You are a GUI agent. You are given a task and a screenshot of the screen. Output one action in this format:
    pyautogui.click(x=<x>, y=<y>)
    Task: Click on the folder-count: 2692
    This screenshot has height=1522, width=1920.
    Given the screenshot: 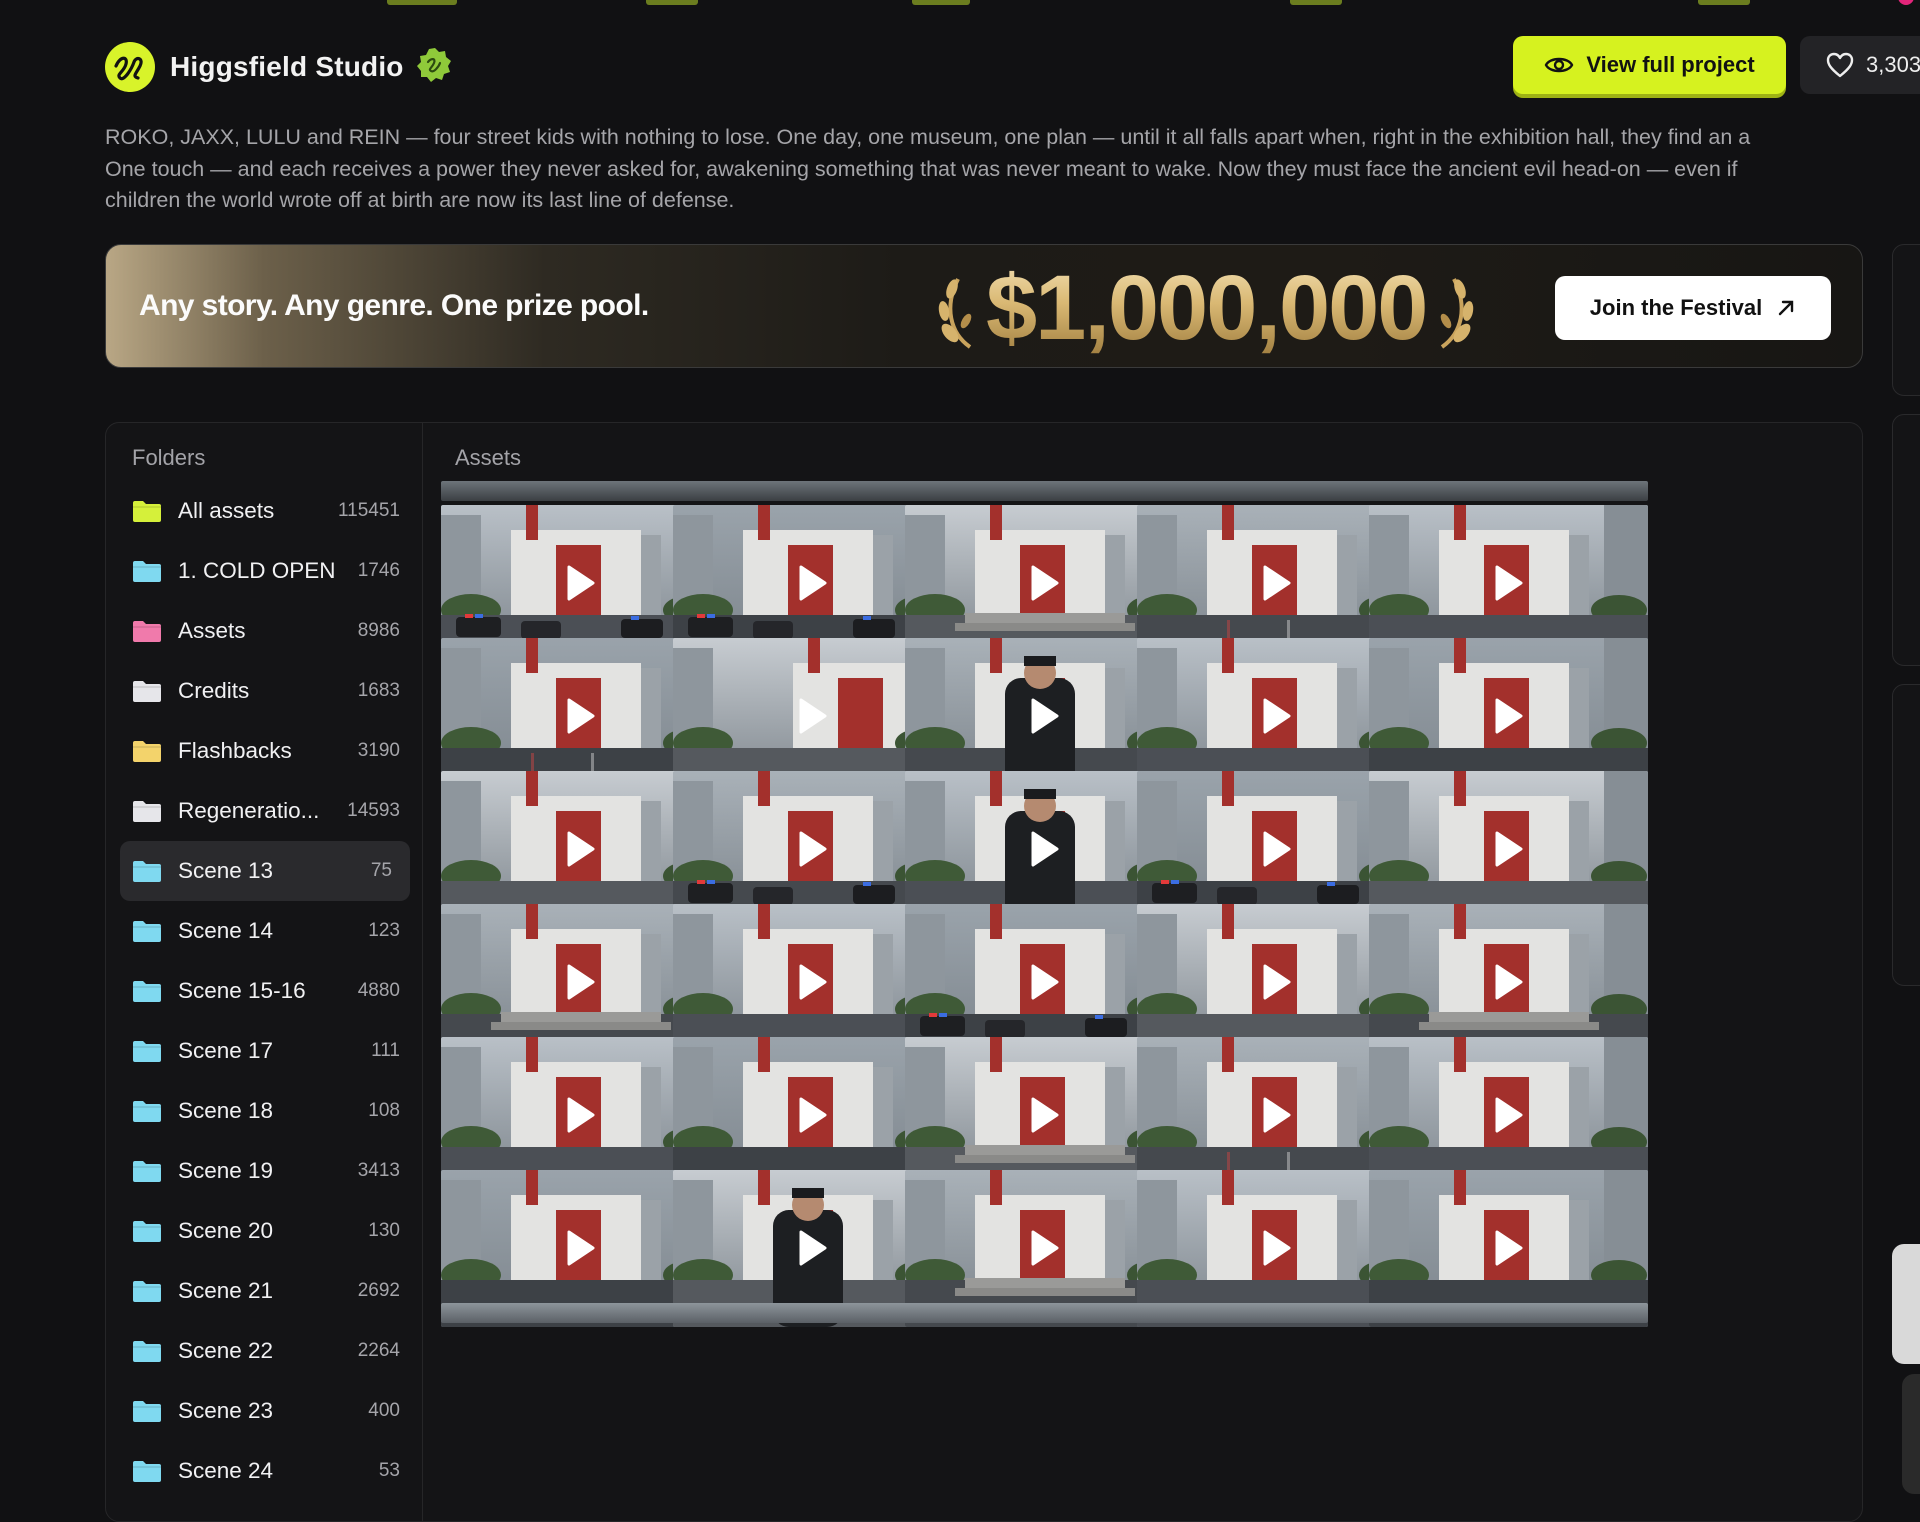 What is the action you would take?
    pyautogui.click(x=378, y=1290)
    